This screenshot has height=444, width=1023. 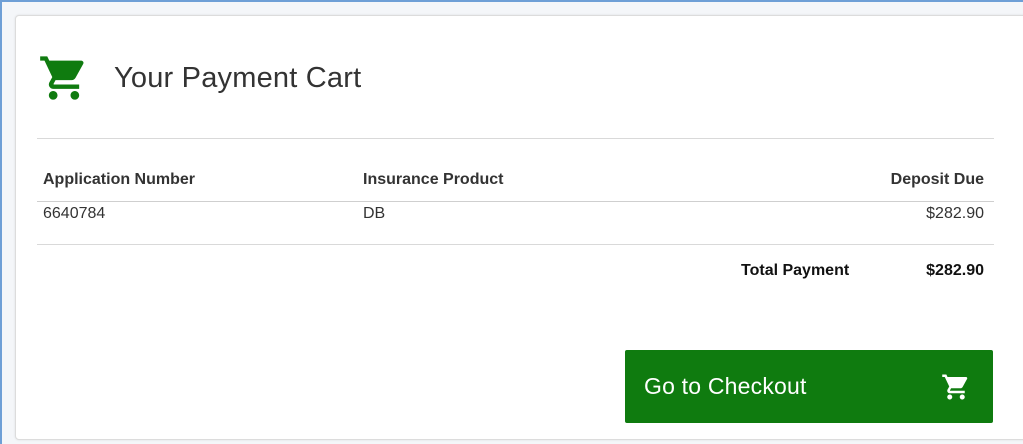 What do you see at coordinates (515, 244) in the screenshot?
I see `table-row-divider` at bounding box center [515, 244].